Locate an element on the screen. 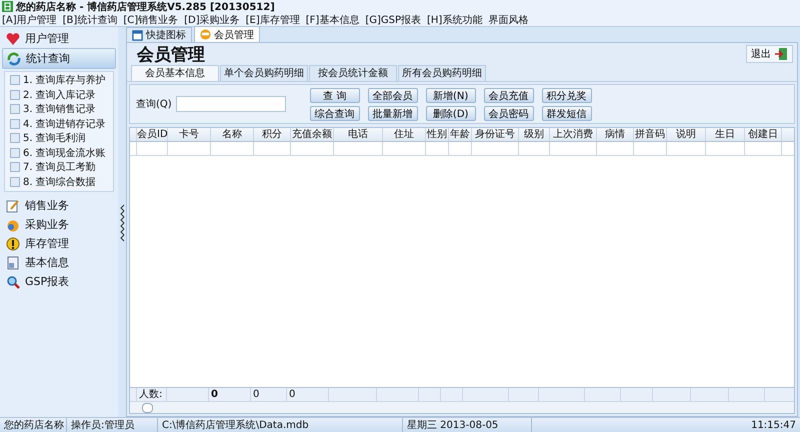  sidebar-section: 统计查询 is located at coordinates (59, 58).